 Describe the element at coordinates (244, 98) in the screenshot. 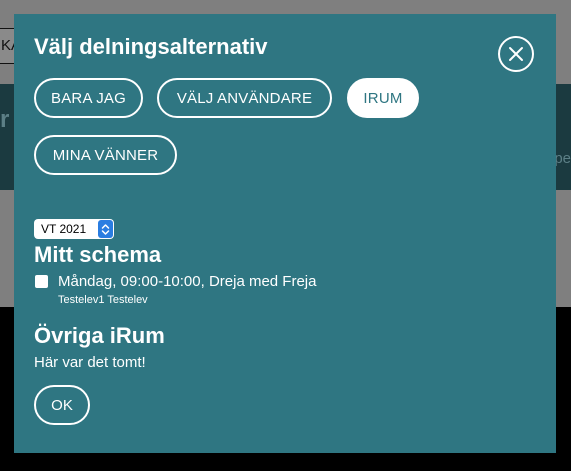

I see `option-select-users-button: VÄLJ ANVÄNDARE` at that location.